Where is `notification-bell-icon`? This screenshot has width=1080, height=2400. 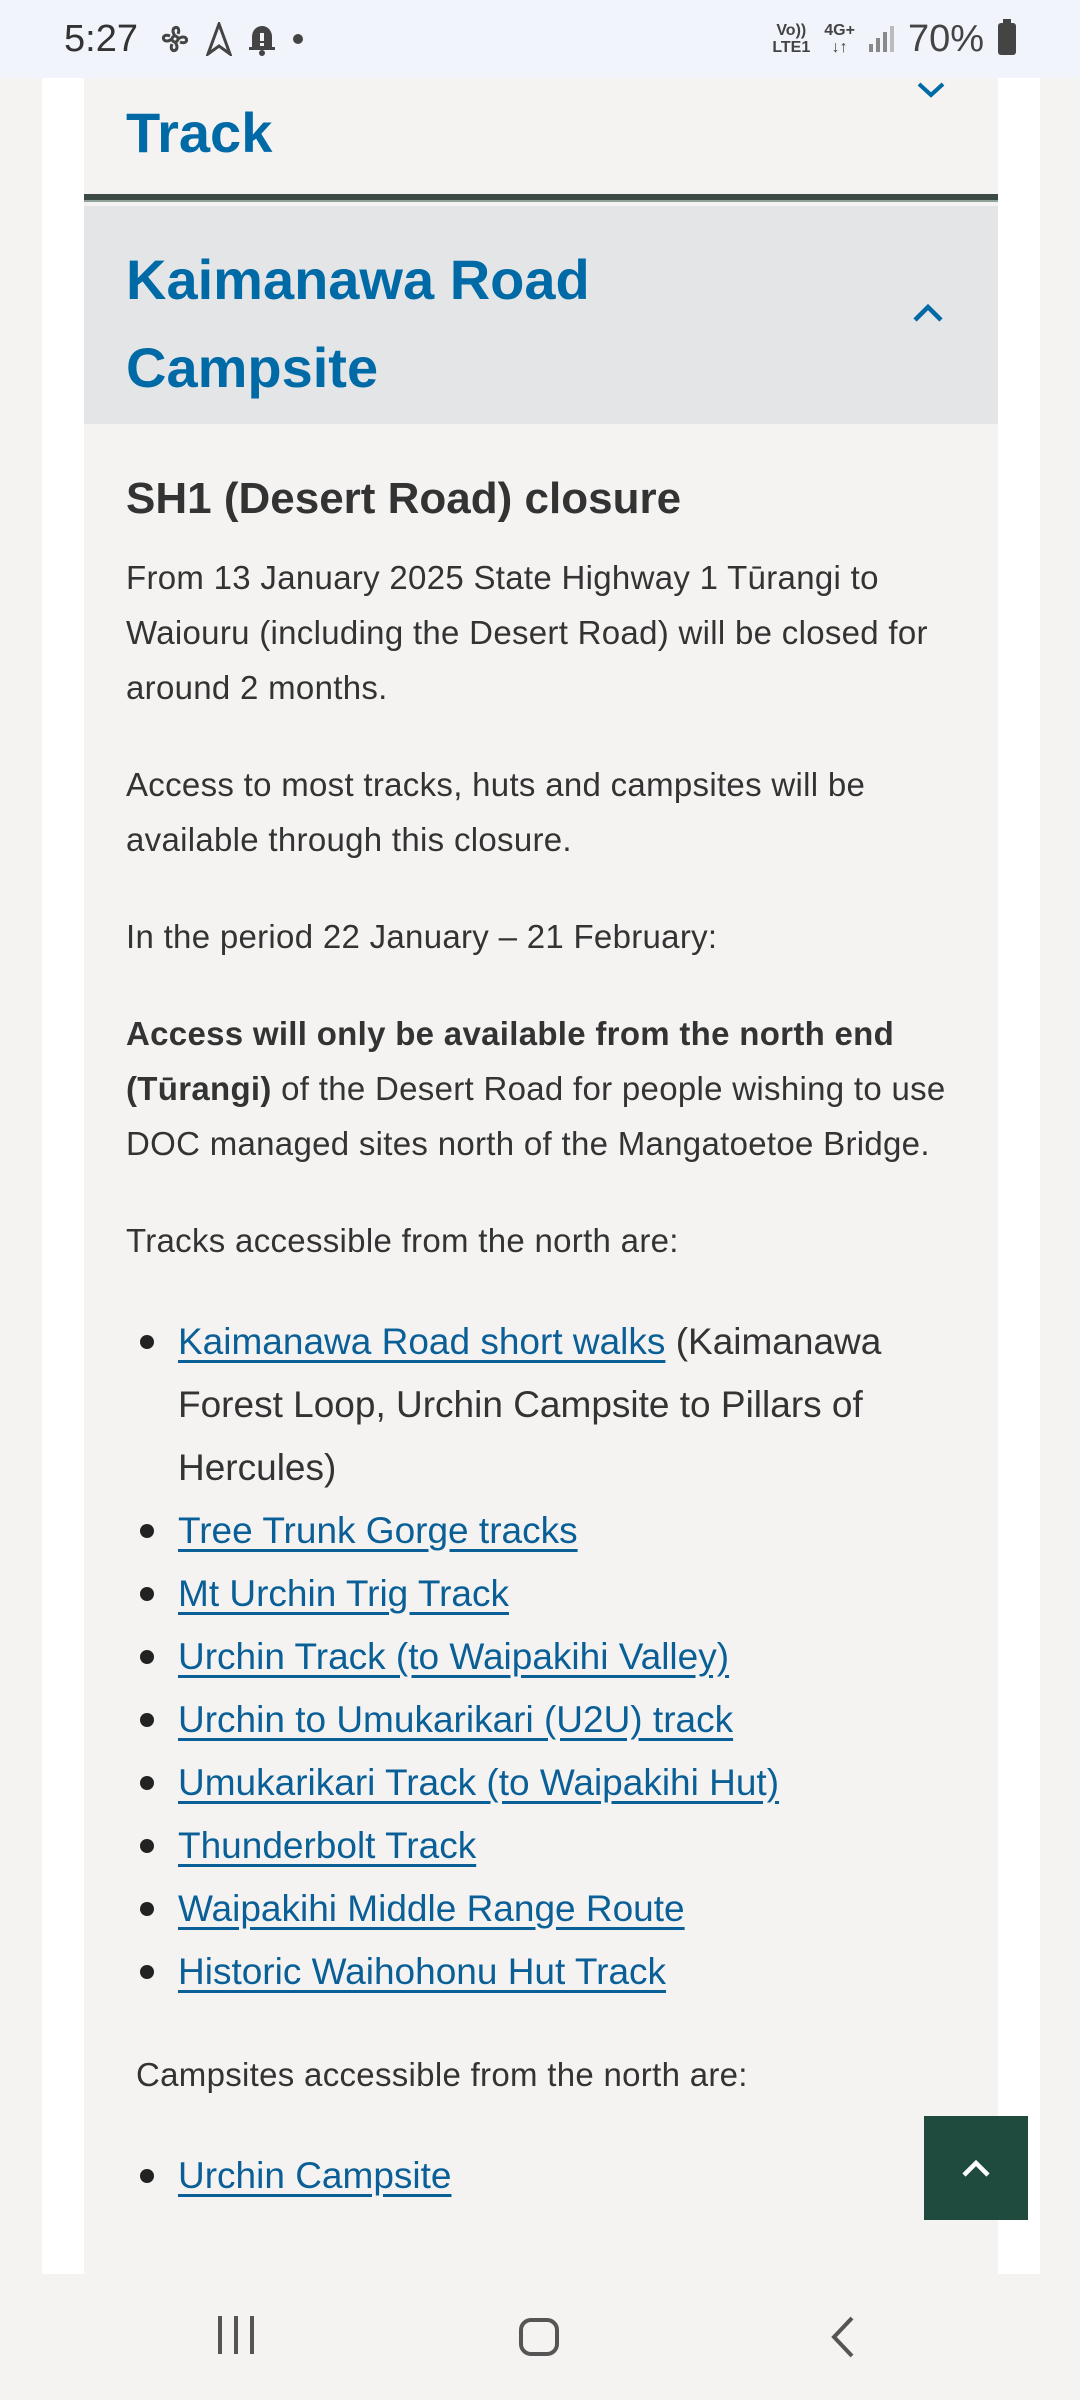 notification-bell-icon is located at coordinates (261, 41).